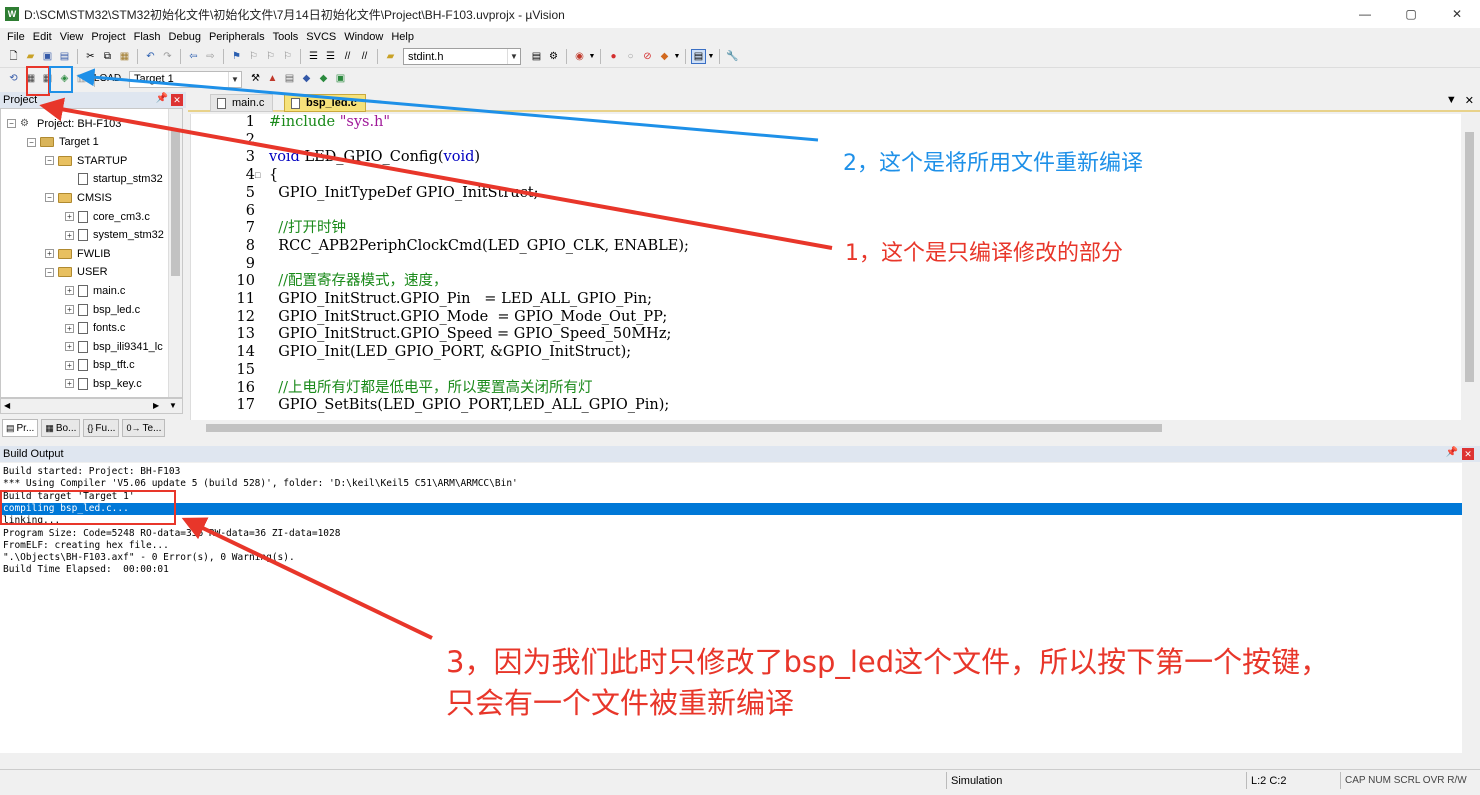 This screenshot has width=1480, height=795. What do you see at coordinates (13, 56) in the screenshot?
I see `new-file-icon: 🗋` at bounding box center [13, 56].